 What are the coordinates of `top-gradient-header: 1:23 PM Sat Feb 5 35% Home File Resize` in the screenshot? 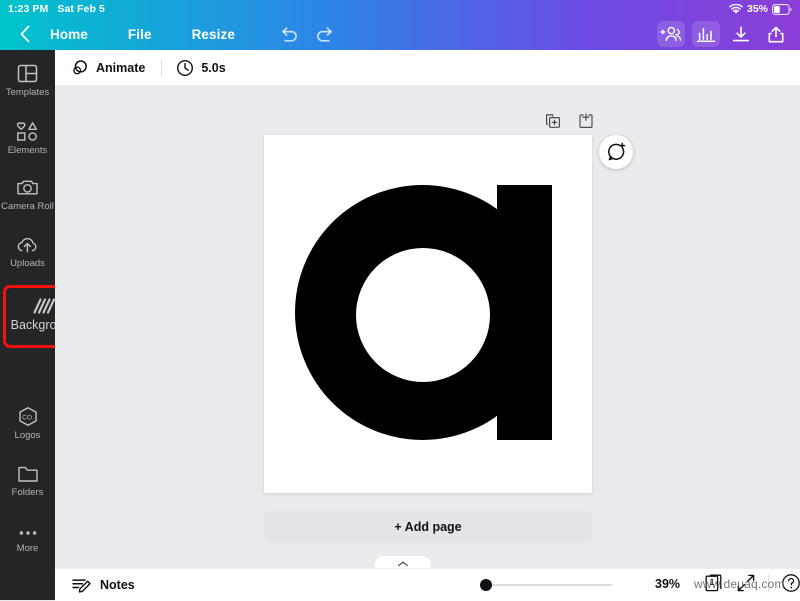 It's located at (400, 25).